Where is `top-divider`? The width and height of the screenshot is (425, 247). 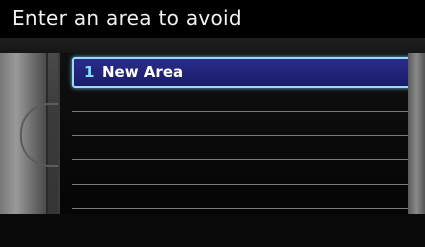
top-divider is located at coordinates (212, 45).